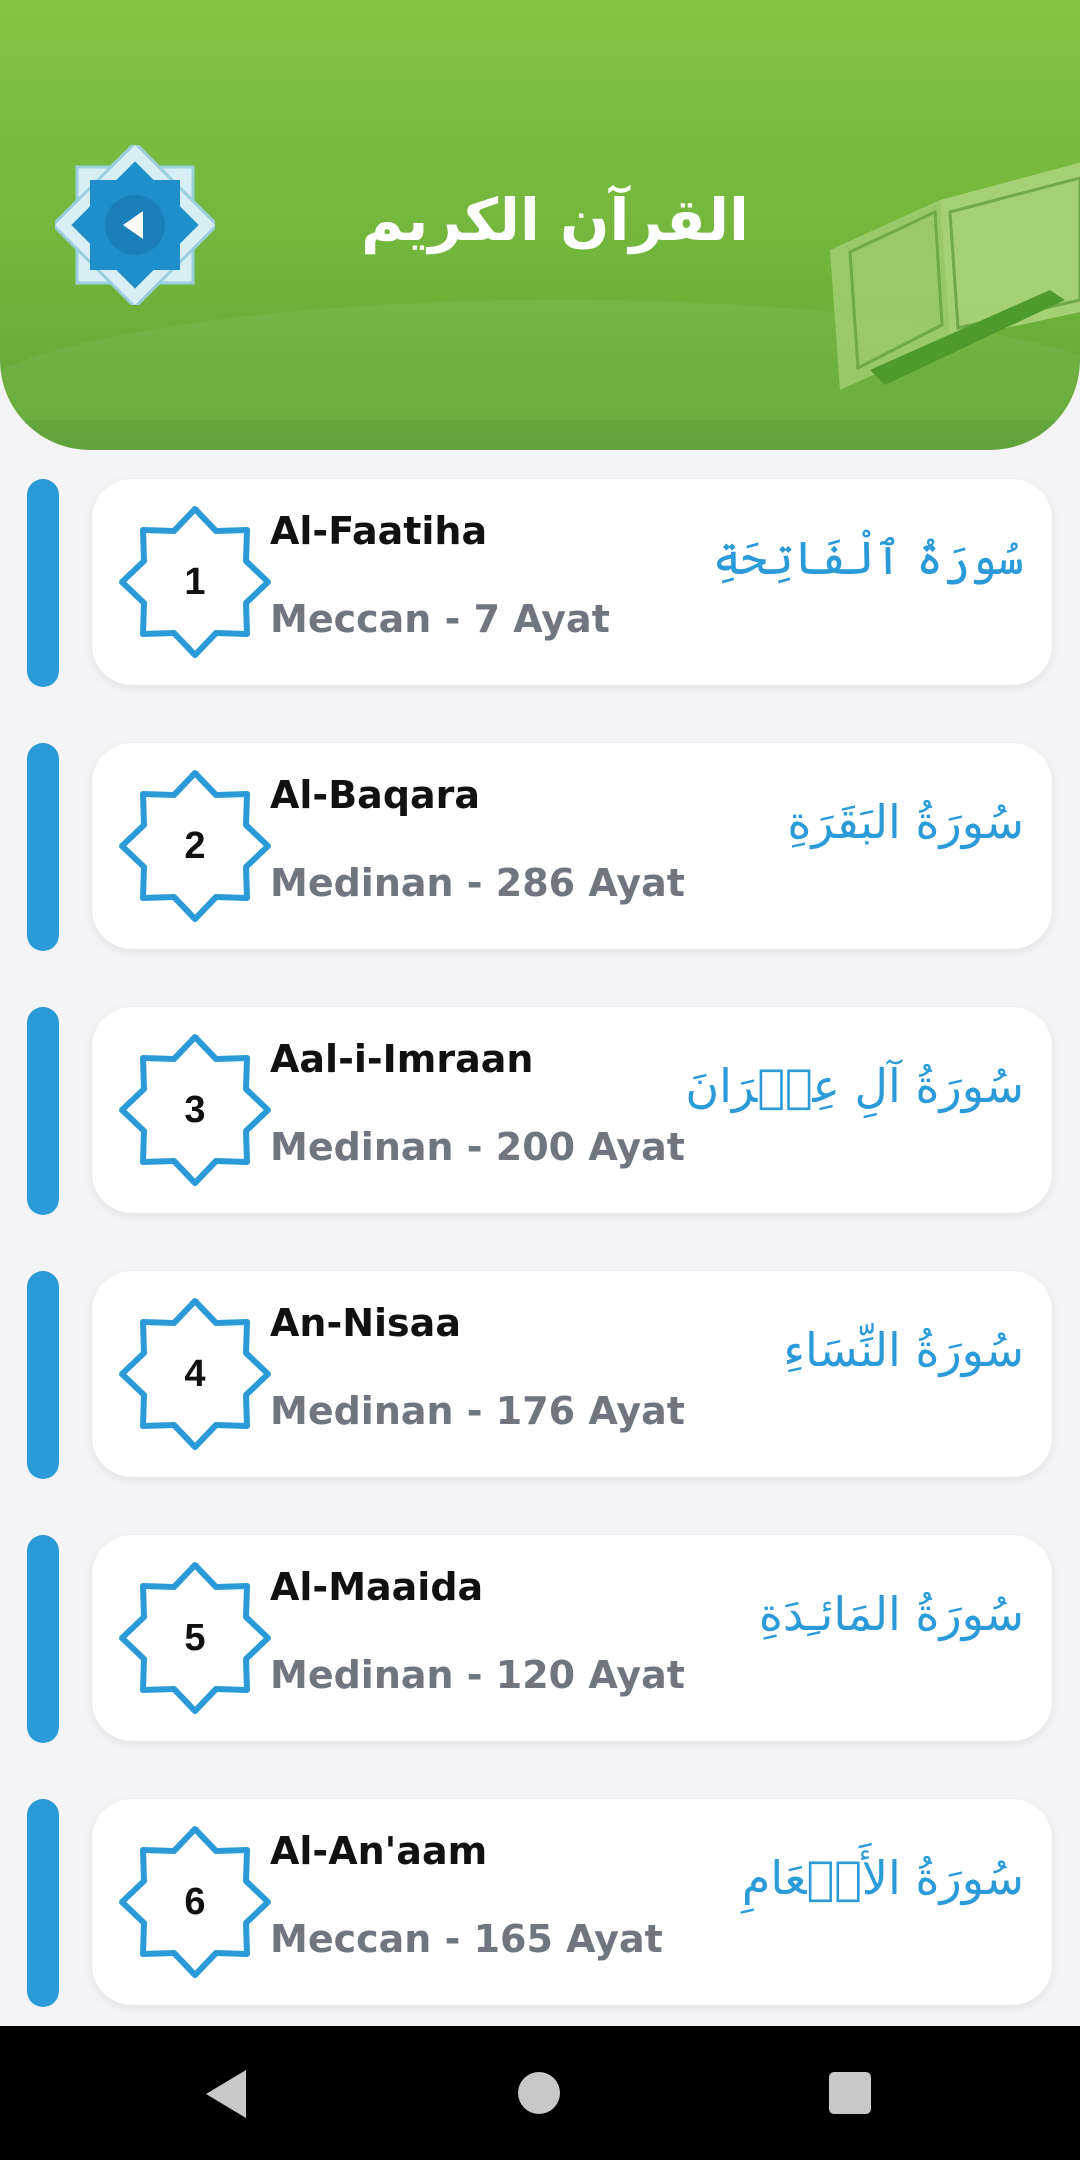  Describe the element at coordinates (365, 1323) in the screenshot. I see `surah-name: An-Nisaa` at that location.